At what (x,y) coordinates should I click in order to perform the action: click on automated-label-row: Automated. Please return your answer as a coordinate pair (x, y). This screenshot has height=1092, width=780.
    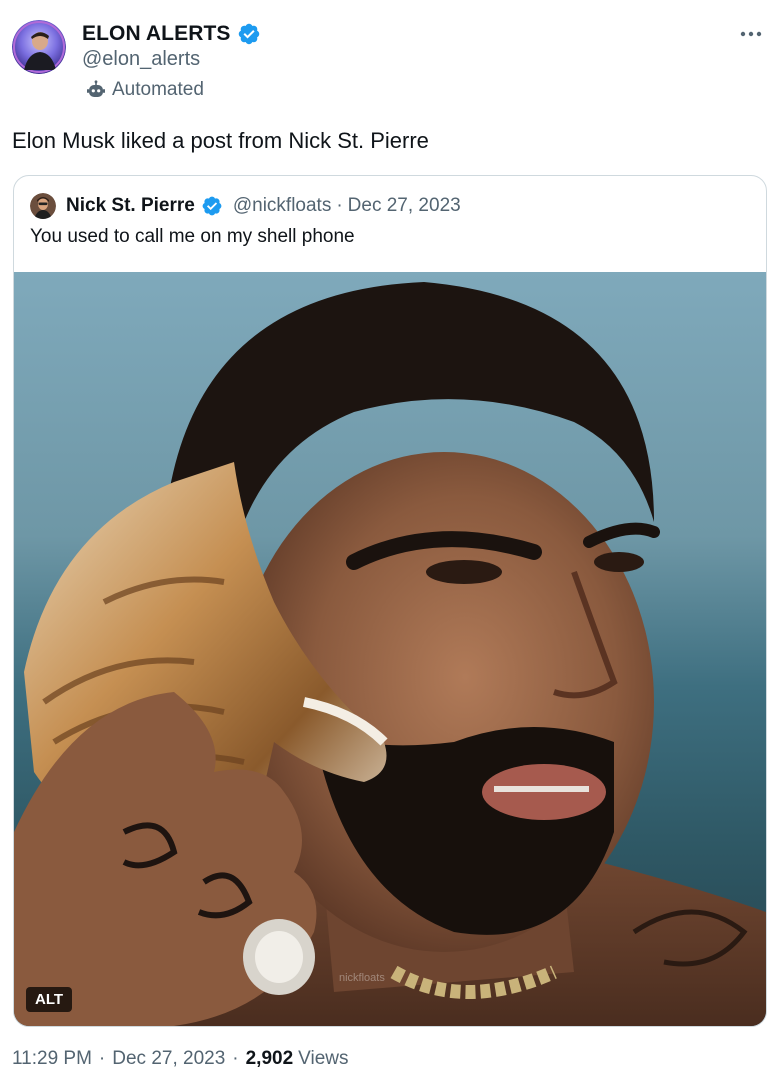
    Looking at the image, I should click on (145, 90).